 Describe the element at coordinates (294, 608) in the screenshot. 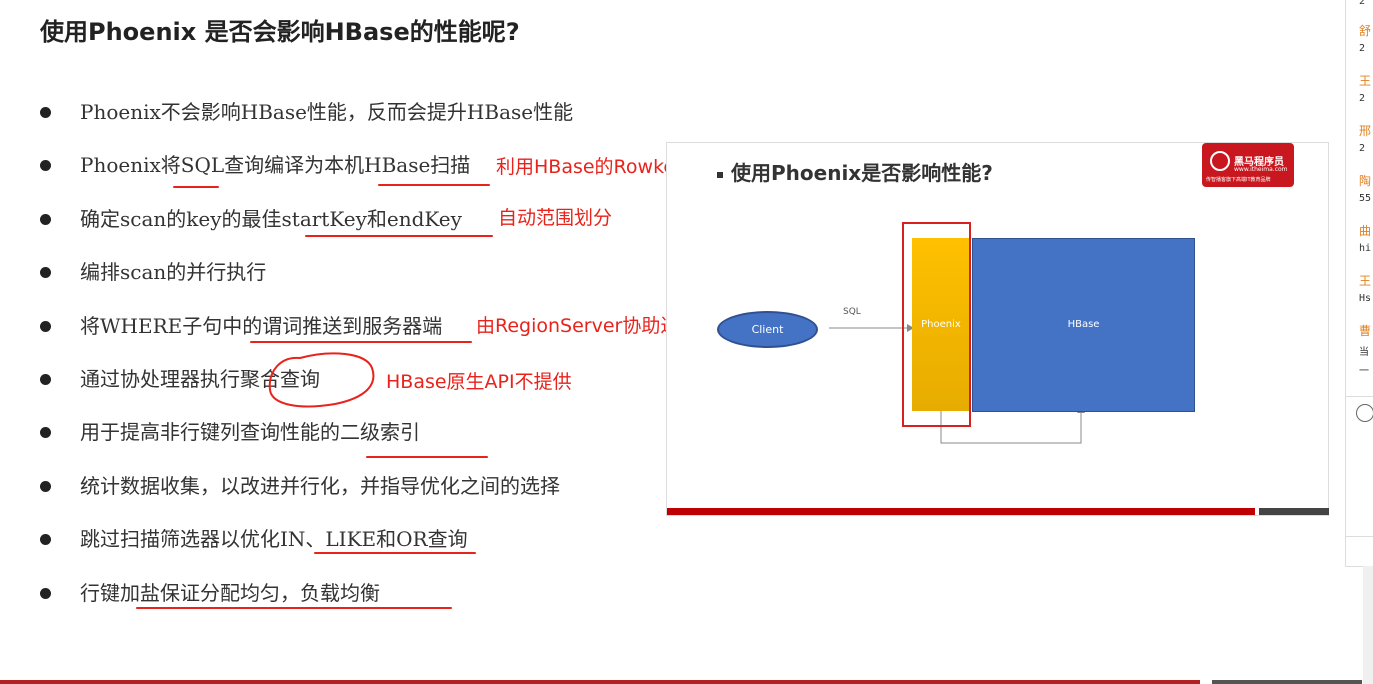

I see `underline-salt` at that location.